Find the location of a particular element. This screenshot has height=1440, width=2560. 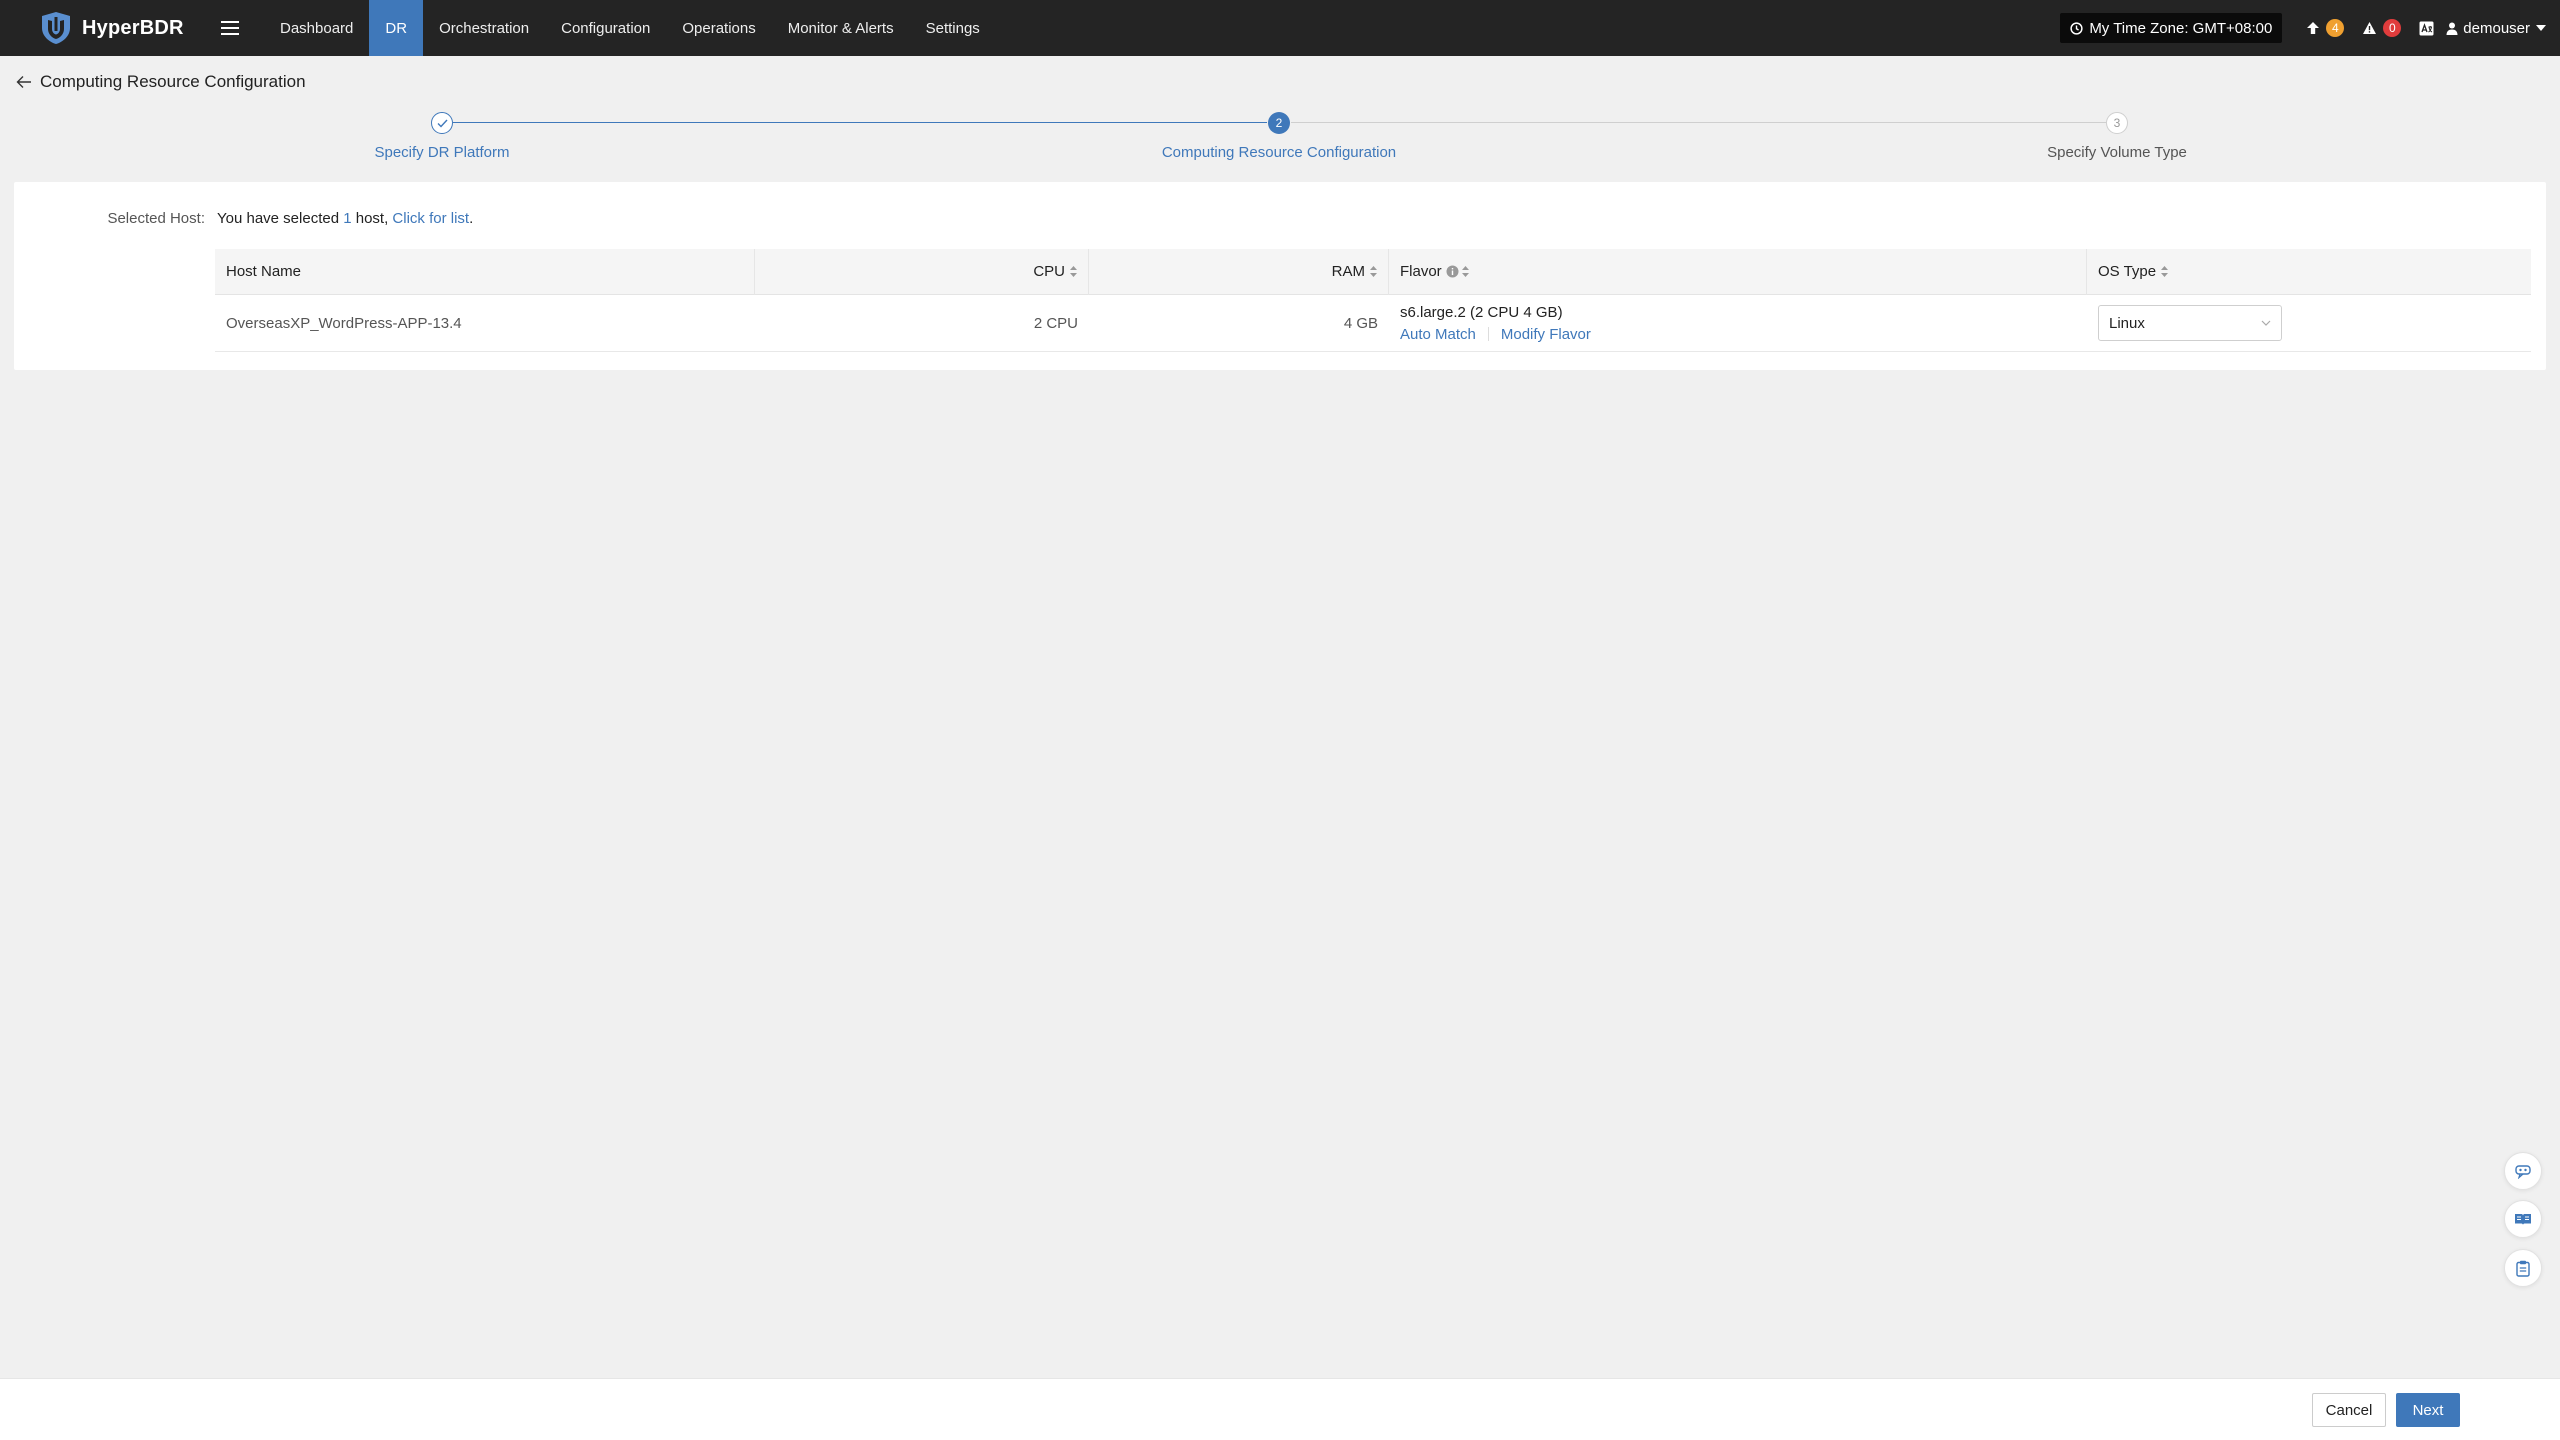

nav-item-monitor-alerts: Monitor & Alerts is located at coordinates (841, 28).